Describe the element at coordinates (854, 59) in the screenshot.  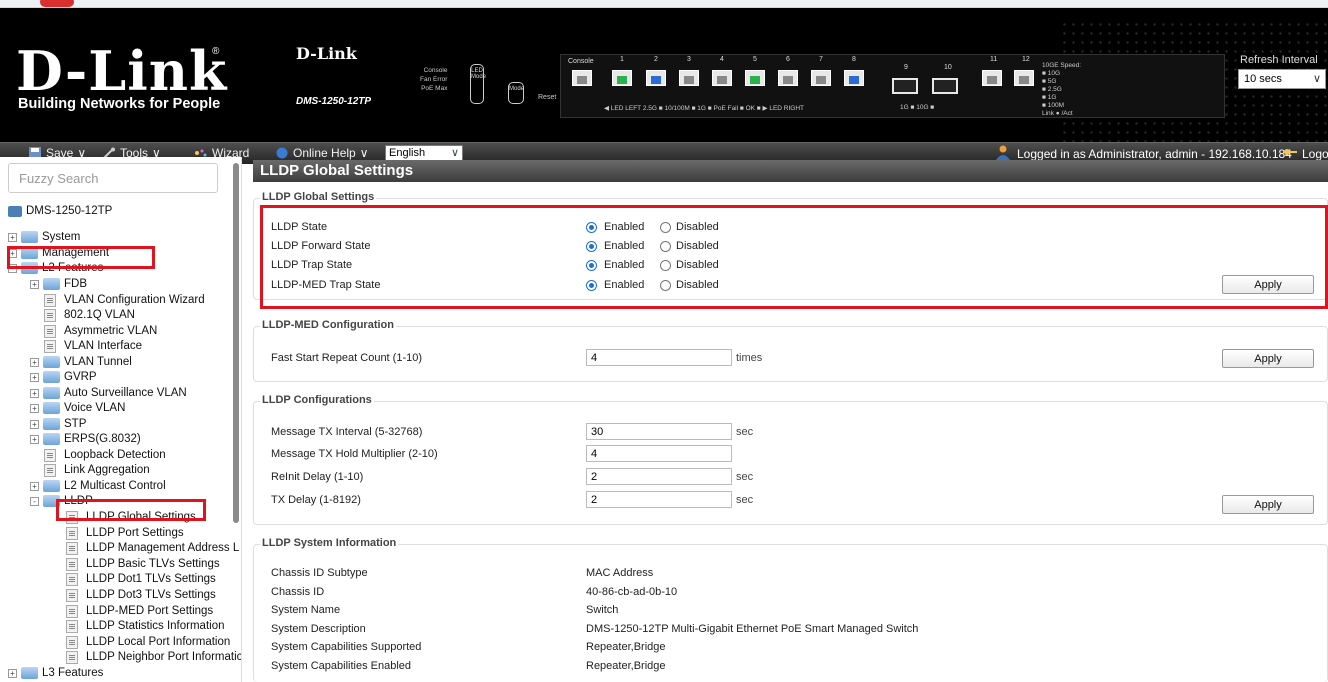
I see `port-number: 8` at that location.